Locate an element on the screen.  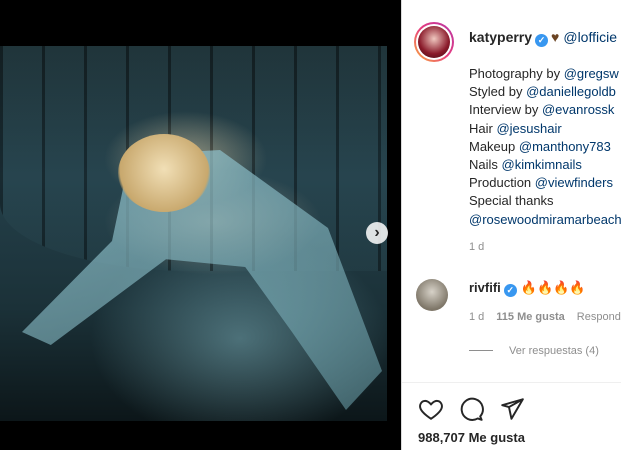
caption-line: Photography by @gregsw is located at coordinates (544, 73).